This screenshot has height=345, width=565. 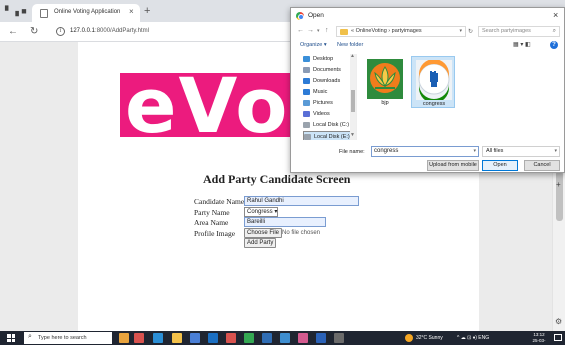 I want to click on recent-dropdown-icon: ▾, so click(x=318, y=31).